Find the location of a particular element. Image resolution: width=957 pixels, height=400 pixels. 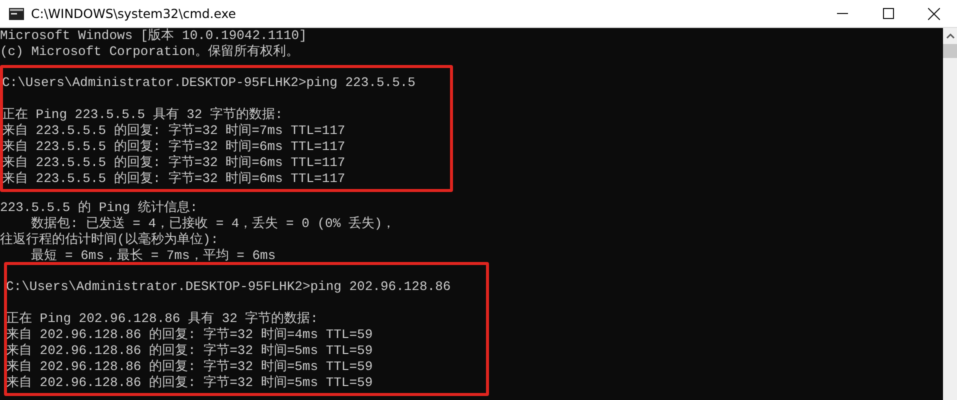

console-line: 正在 Ping 223.5.5.5 具有 32 字节的数据: is located at coordinates (143, 115).